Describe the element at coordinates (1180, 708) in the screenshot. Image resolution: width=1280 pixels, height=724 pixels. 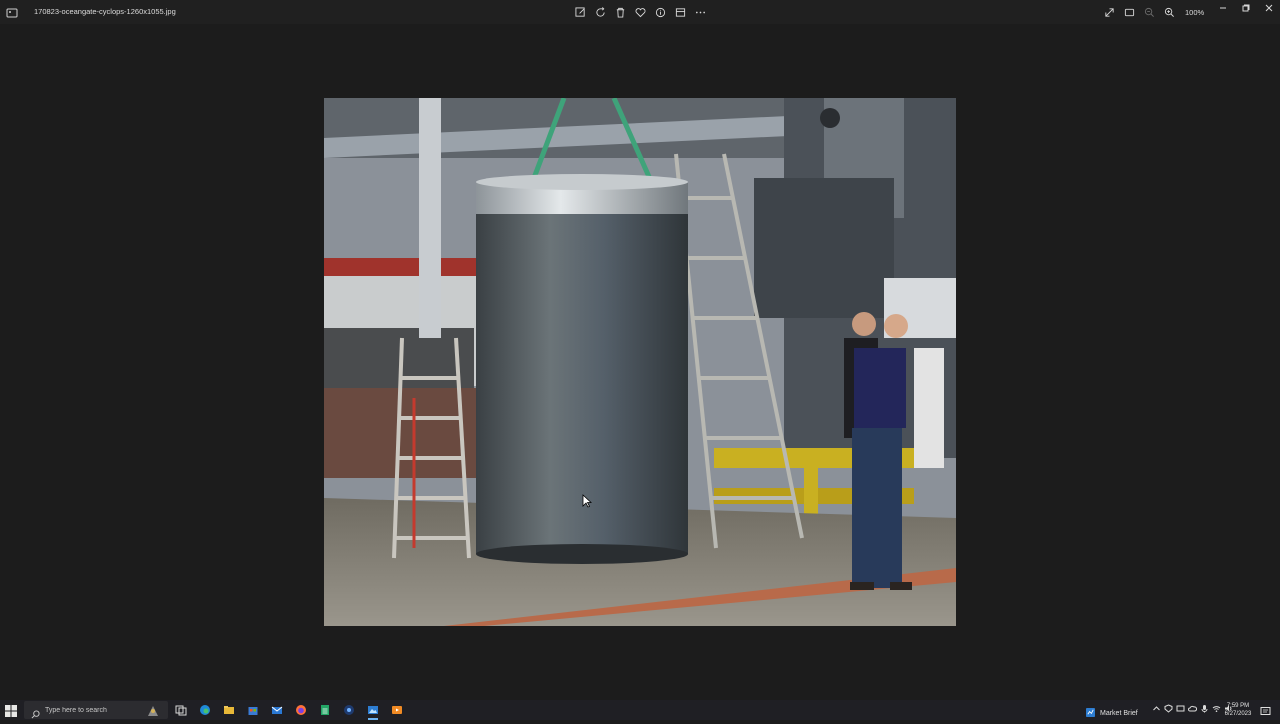
I see `network-icon` at that location.